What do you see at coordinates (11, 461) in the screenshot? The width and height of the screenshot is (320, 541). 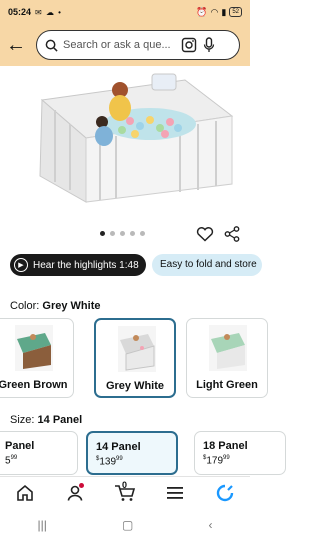 I see `size-option-price: 599` at bounding box center [11, 461].